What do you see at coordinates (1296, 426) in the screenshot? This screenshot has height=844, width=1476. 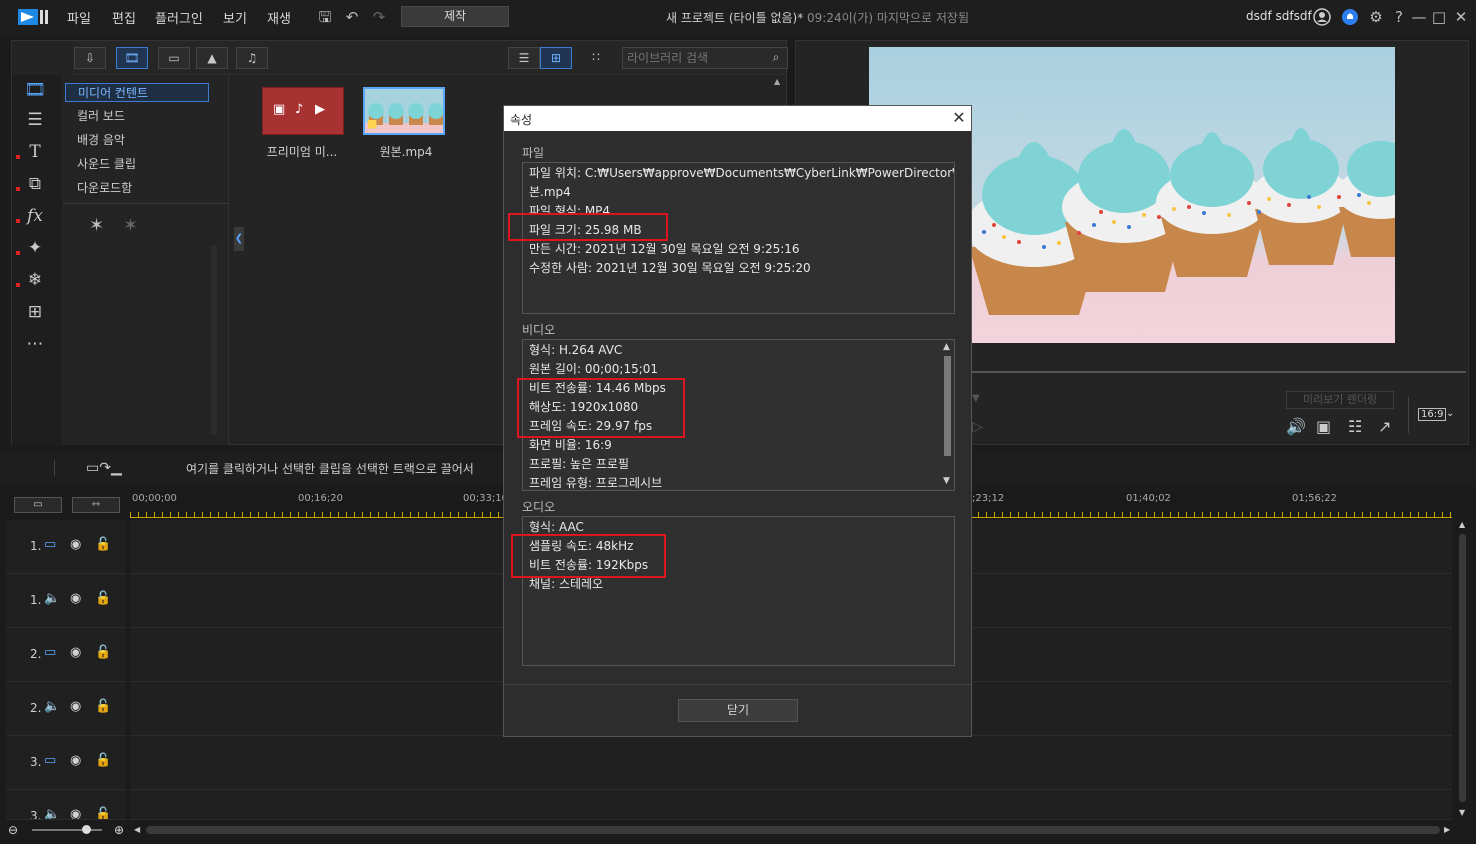 I see `volume-icon: 🔊` at bounding box center [1296, 426].